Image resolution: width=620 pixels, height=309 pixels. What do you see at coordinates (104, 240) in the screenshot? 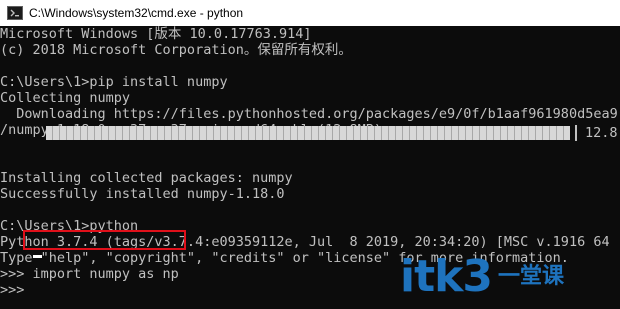
I see `command-highlight-box` at bounding box center [104, 240].